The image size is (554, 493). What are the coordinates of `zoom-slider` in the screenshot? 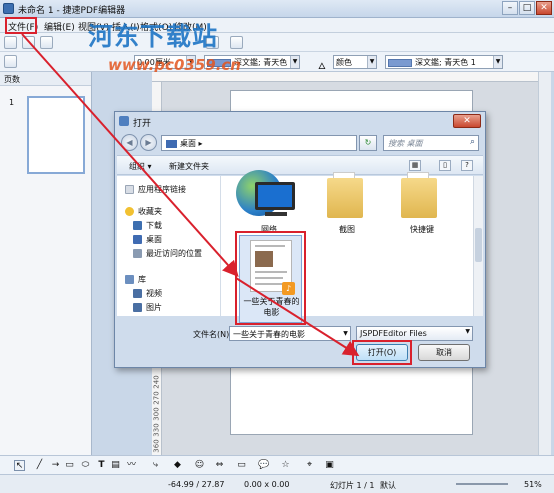 It's located at (482, 484).